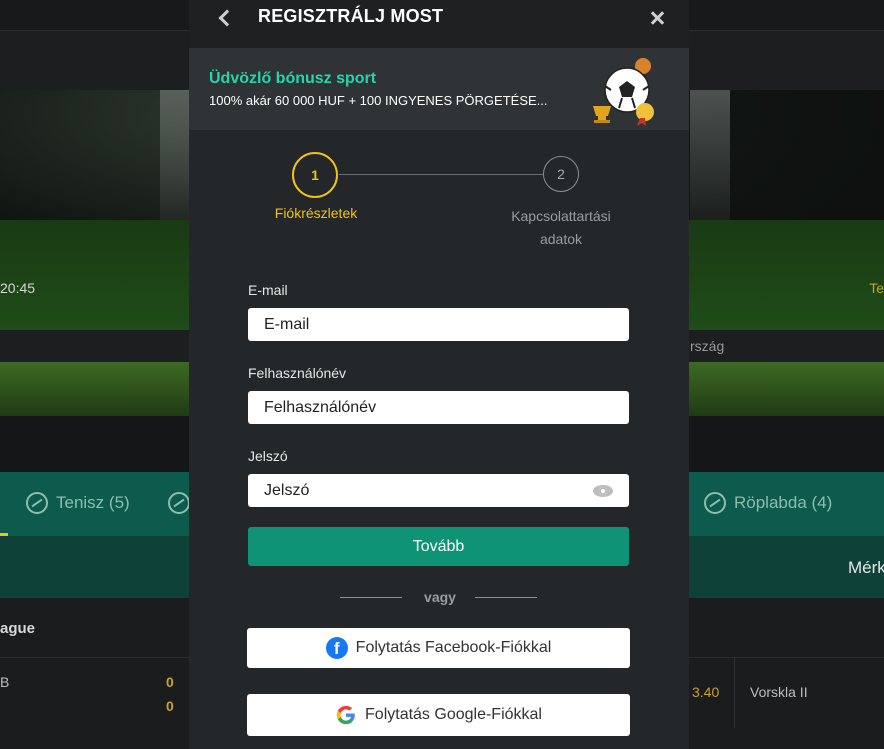 This screenshot has height=749, width=884. What do you see at coordinates (225, 18) in the screenshot?
I see `back-arrow-icon` at bounding box center [225, 18].